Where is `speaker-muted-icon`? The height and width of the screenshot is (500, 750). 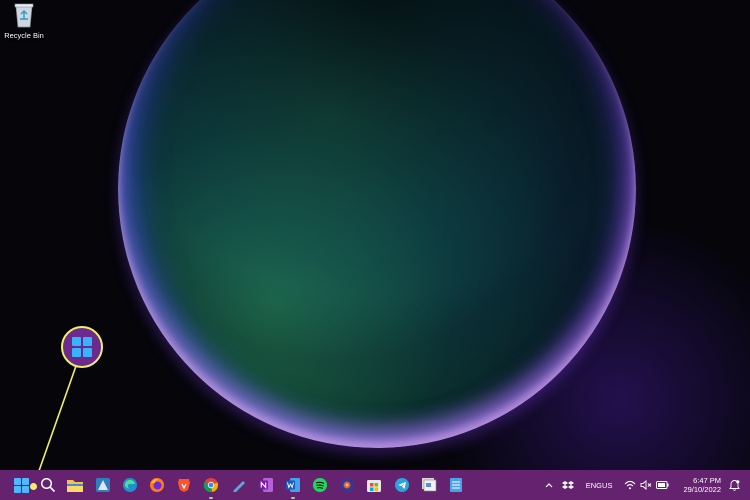
speaker-muted-icon is located at coordinates (646, 485).